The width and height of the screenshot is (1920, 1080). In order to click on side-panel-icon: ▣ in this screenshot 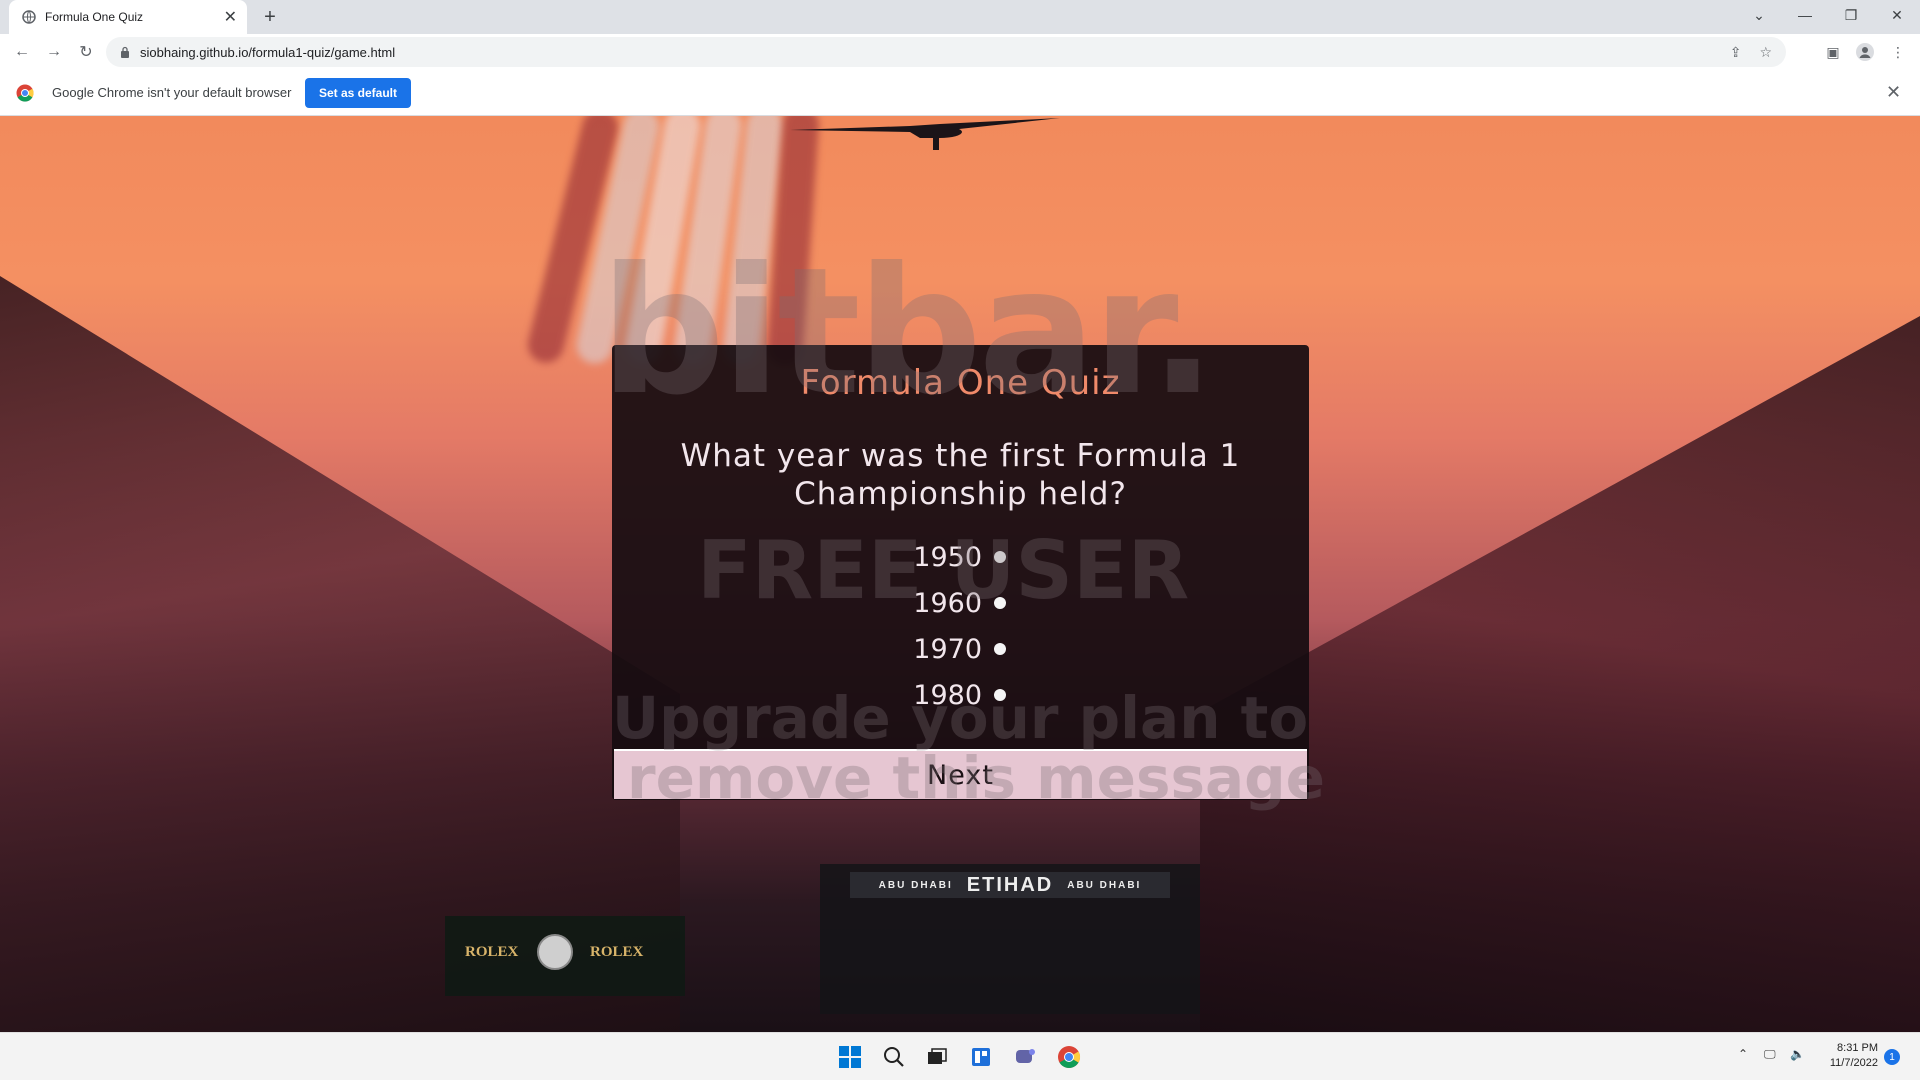, I will do `click(1833, 52)`.